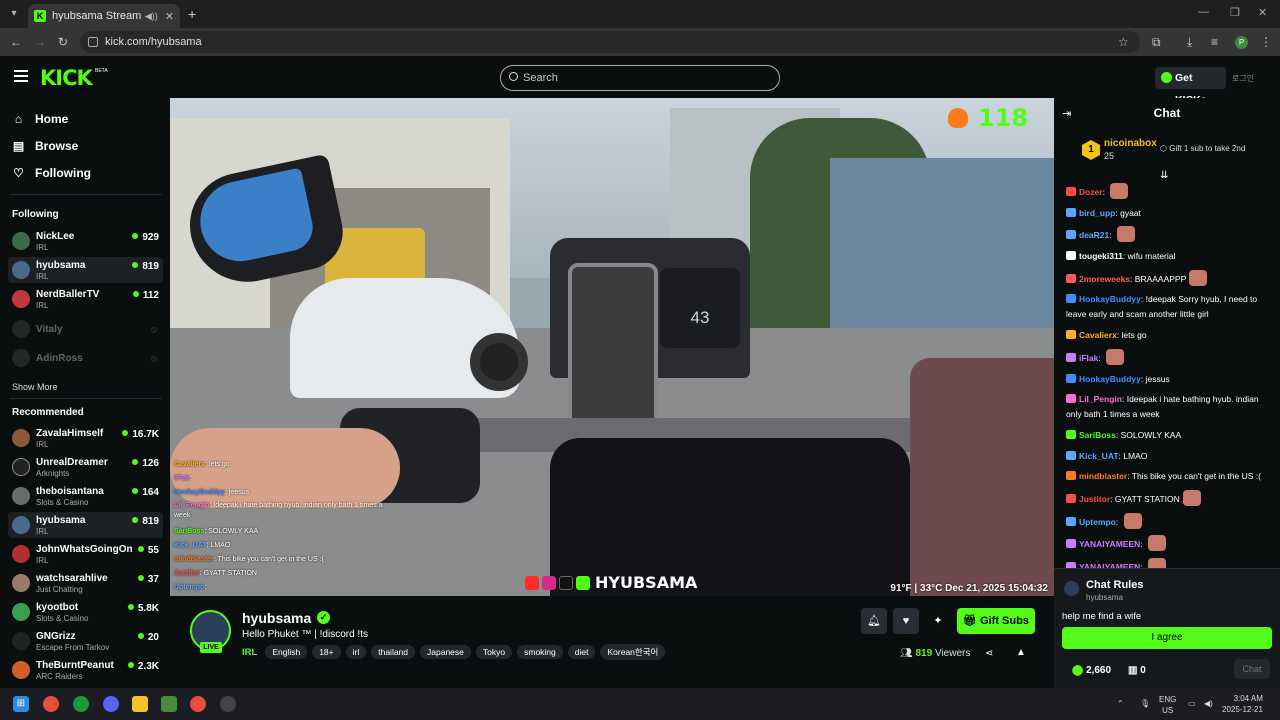  I want to click on chat-username: Justitor, so click(1094, 499).